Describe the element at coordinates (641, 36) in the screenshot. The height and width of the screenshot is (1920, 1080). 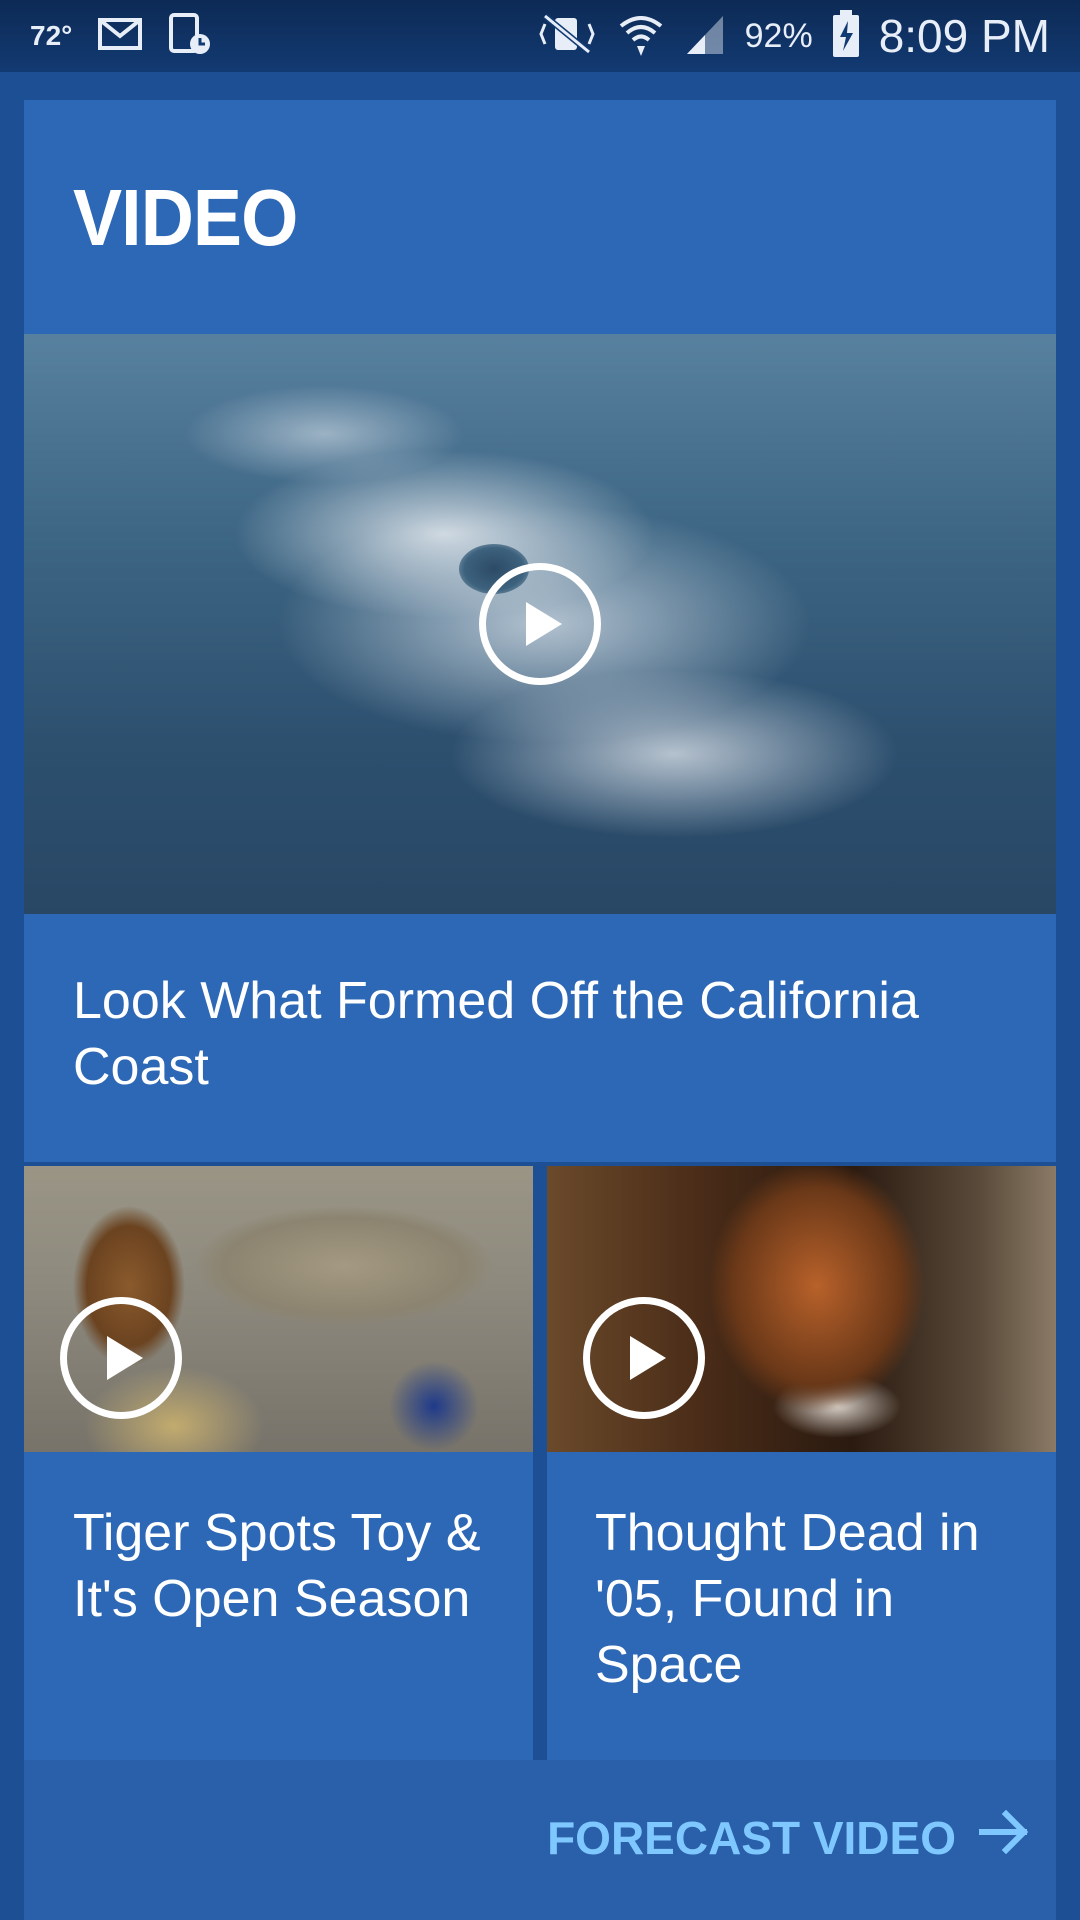
I see `wifi-icon` at that location.